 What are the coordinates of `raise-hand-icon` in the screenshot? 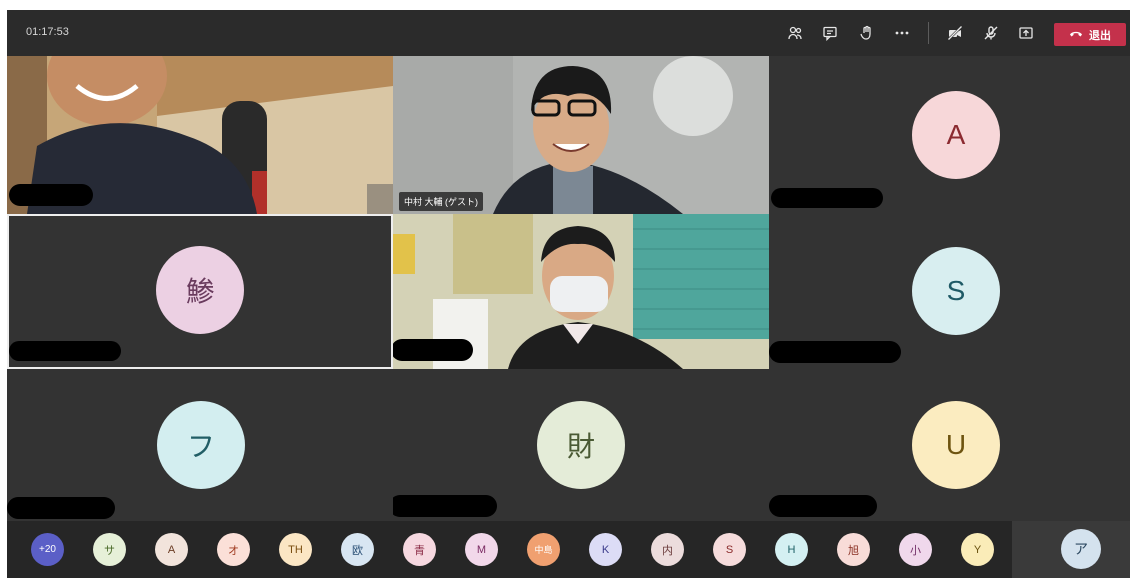 It's located at (867, 33).